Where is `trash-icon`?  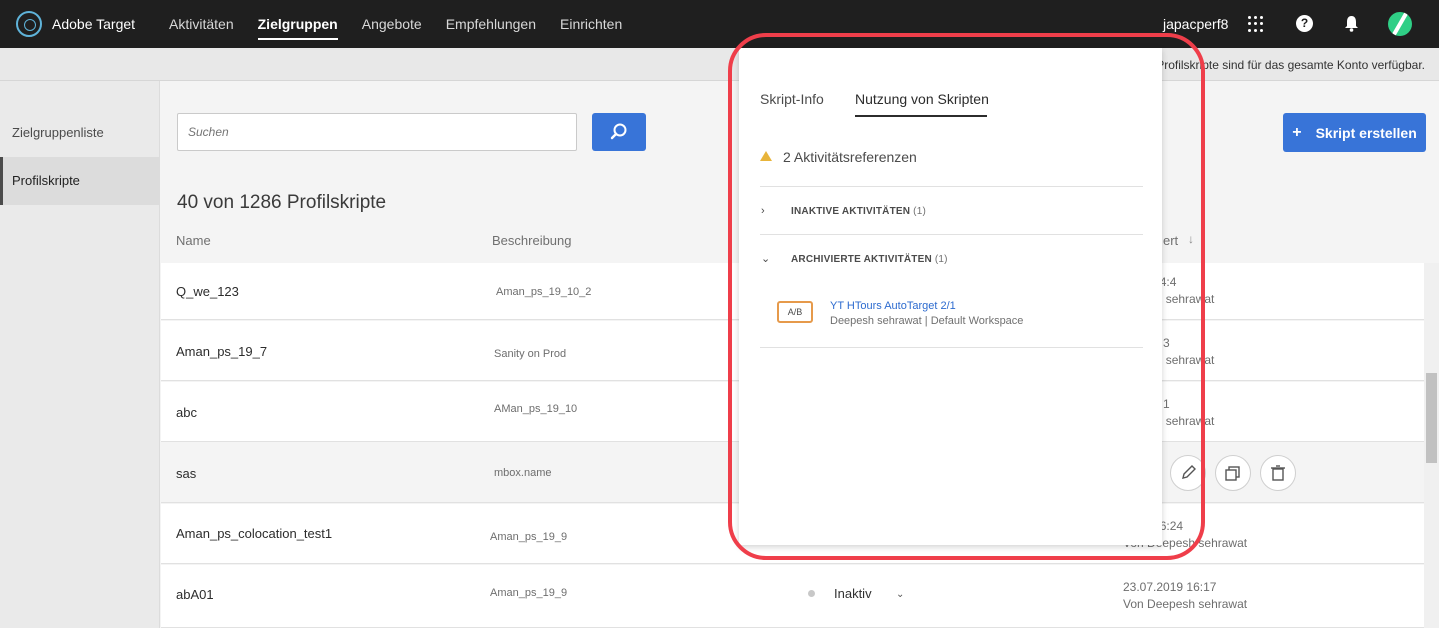
trash-icon is located at coordinates (1278, 473).